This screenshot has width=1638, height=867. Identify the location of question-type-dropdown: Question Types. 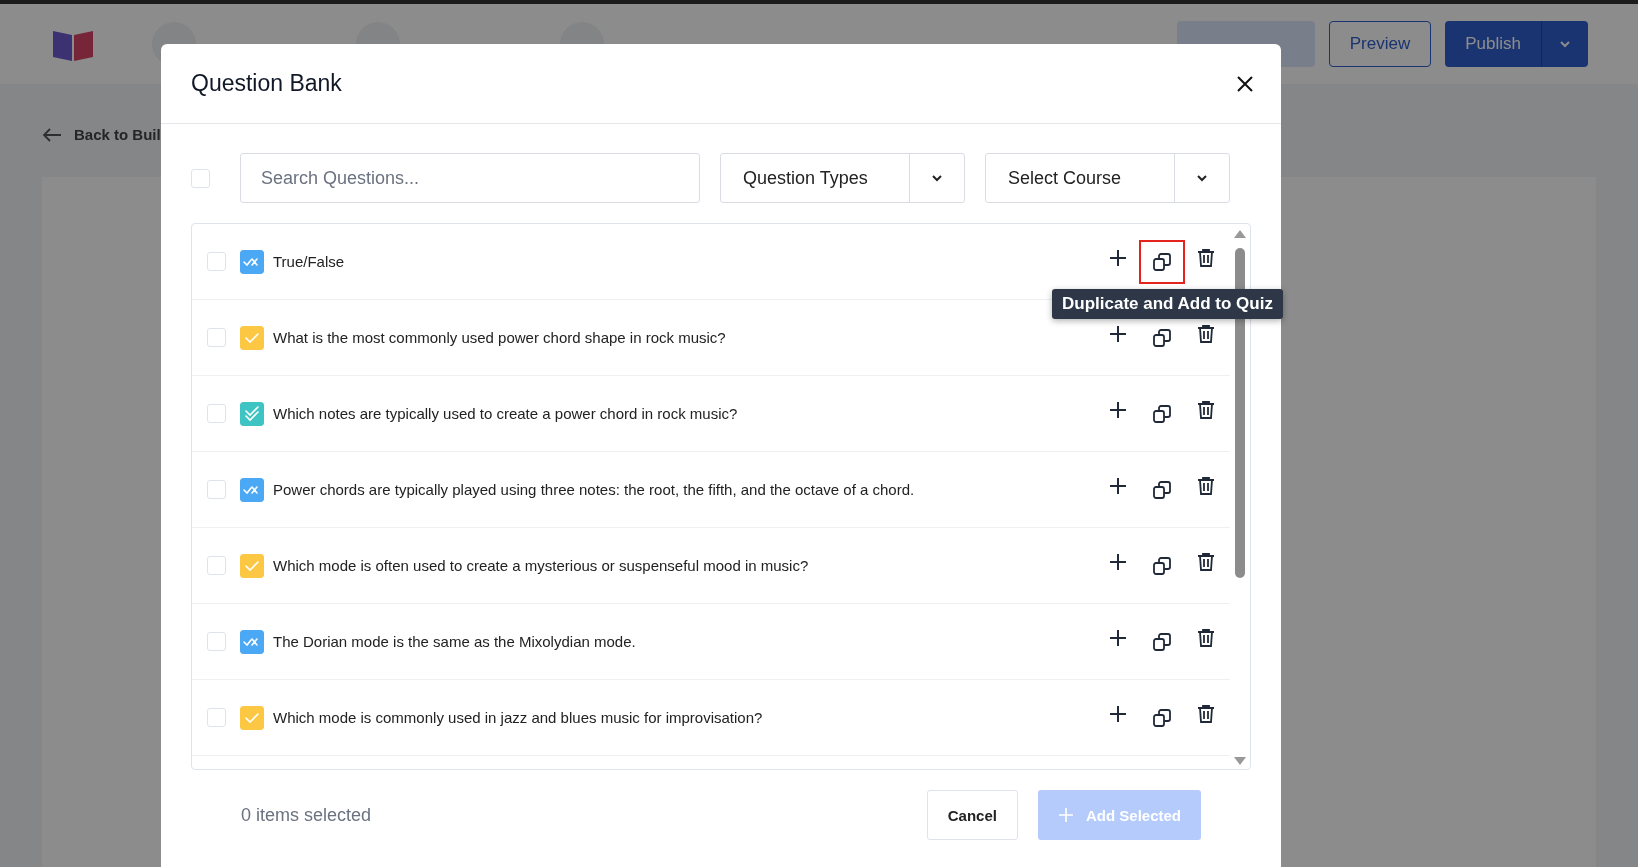
(842, 178).